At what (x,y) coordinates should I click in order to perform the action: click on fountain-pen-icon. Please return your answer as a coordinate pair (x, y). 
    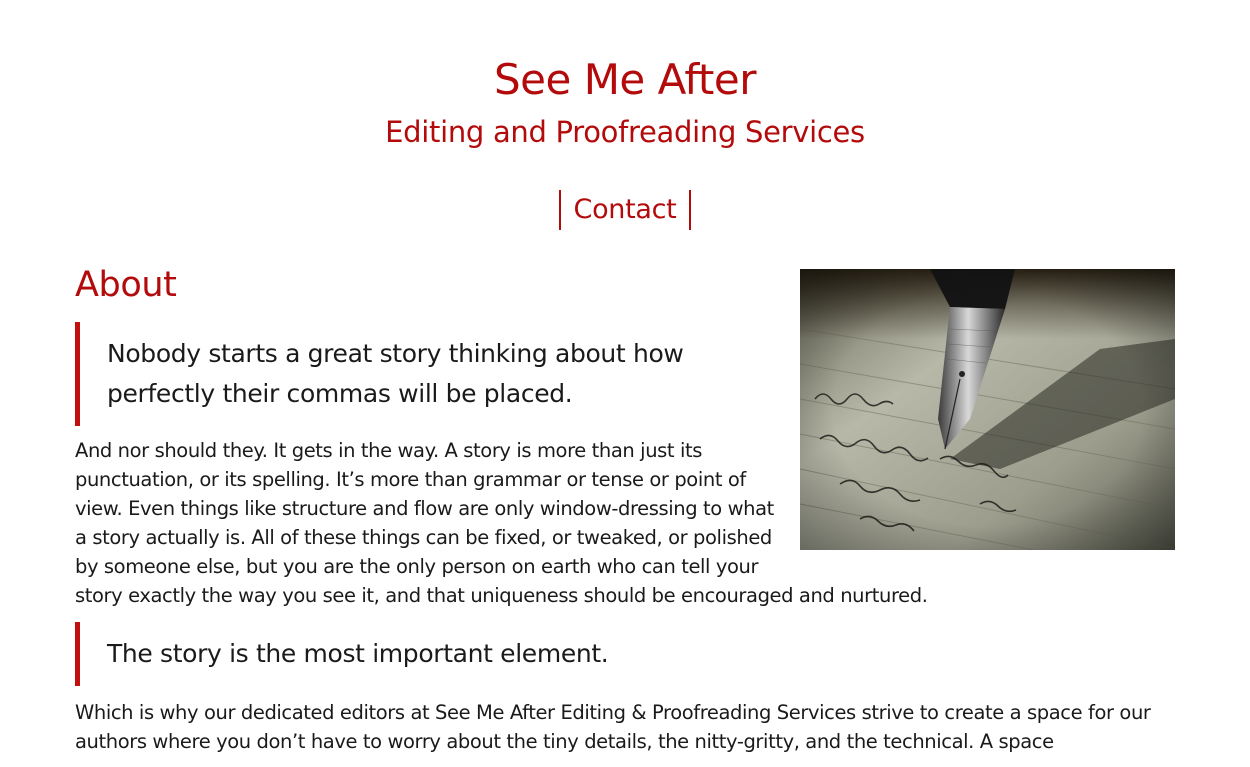
    Looking at the image, I should click on (987, 409).